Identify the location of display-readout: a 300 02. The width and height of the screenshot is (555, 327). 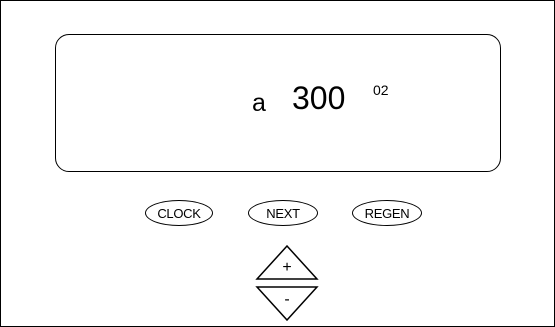
(278, 99).